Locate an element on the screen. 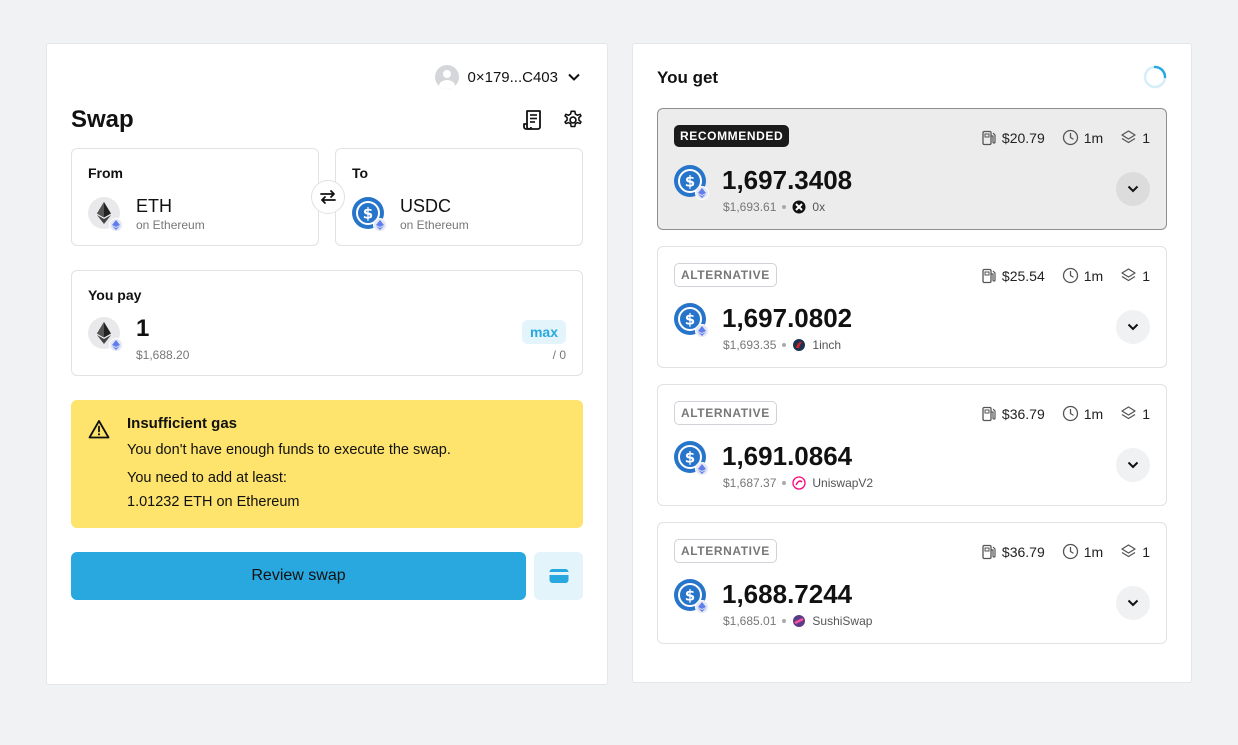 The width and height of the screenshot is (1238, 745). alert-required-amount: 1.01232 ETH on Ethereum is located at coordinates (213, 502).